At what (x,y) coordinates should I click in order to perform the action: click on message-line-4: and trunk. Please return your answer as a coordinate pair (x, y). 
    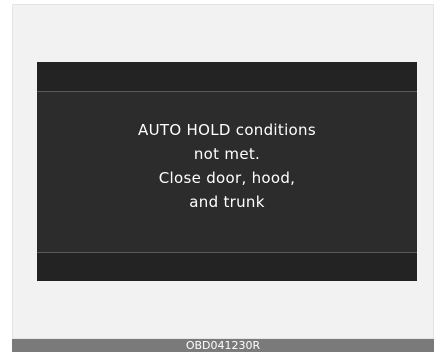
    Looking at the image, I should click on (227, 202).